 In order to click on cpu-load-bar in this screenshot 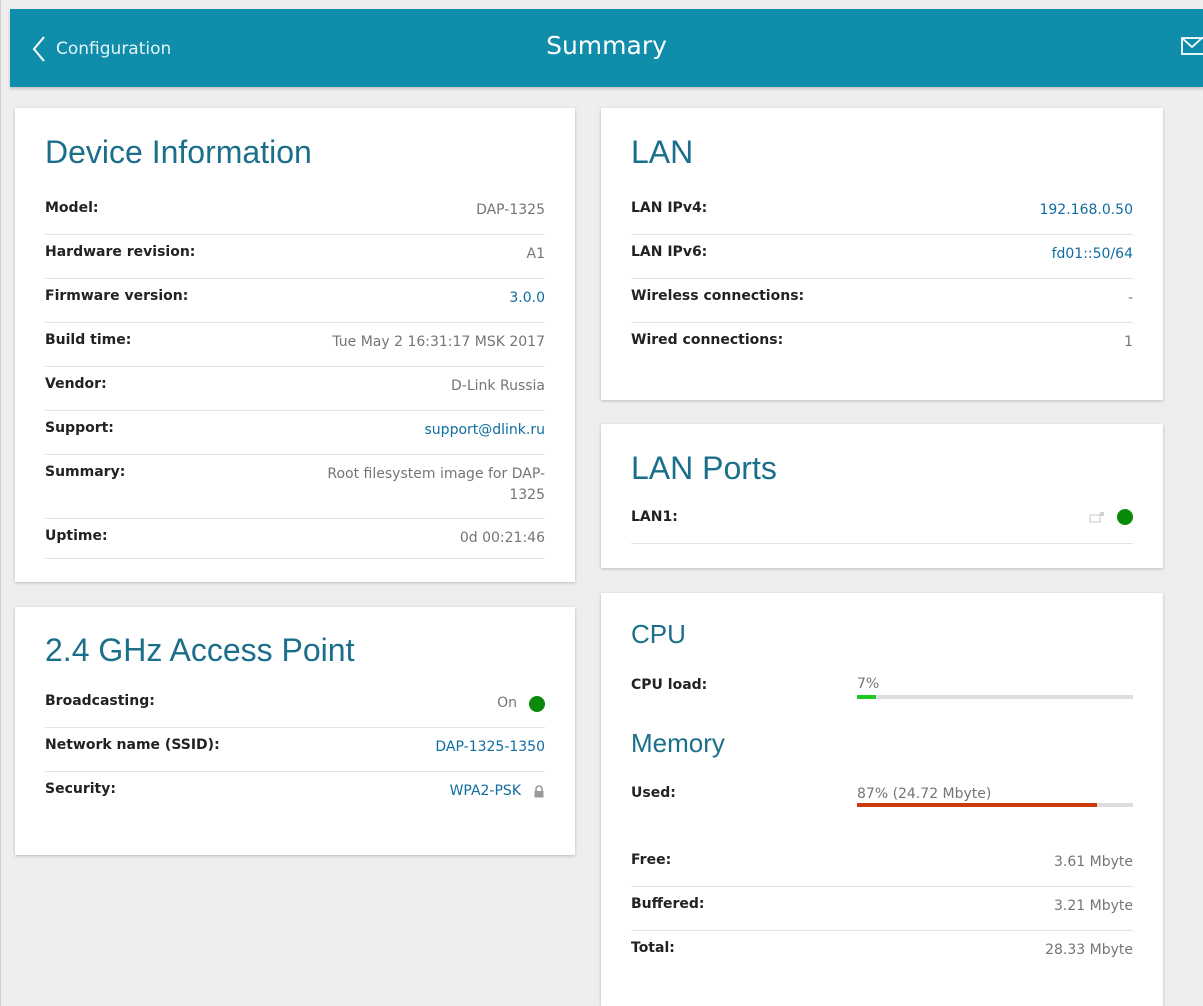, I will do `click(995, 697)`.